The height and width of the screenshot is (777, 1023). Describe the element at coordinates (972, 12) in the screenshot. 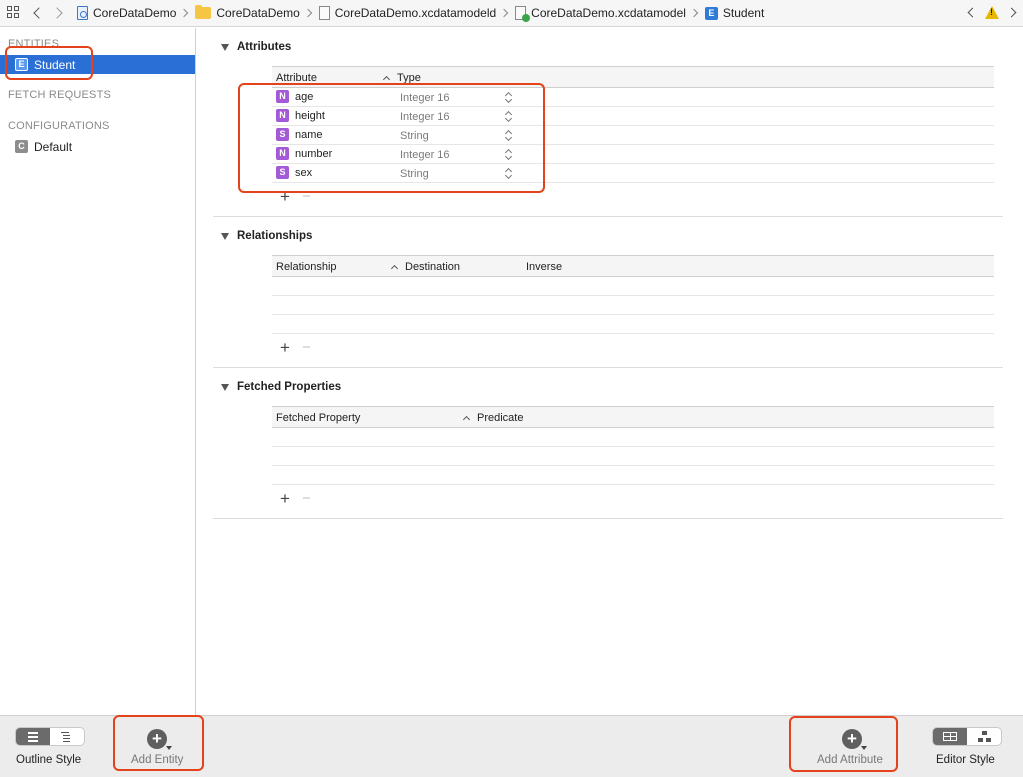

I see `previous-issue-icon` at that location.